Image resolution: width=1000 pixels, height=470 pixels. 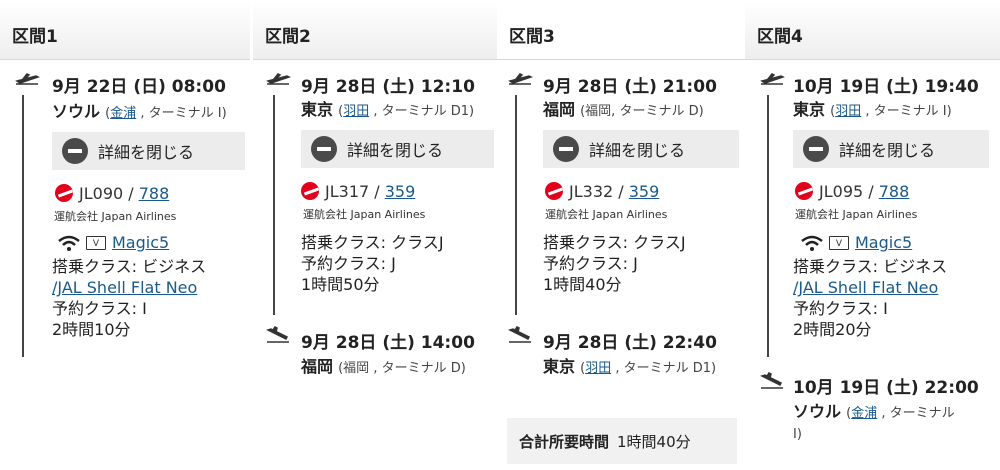 What do you see at coordinates (912, 111) in the screenshot?
I see `terminal: ターミナル I)` at bounding box center [912, 111].